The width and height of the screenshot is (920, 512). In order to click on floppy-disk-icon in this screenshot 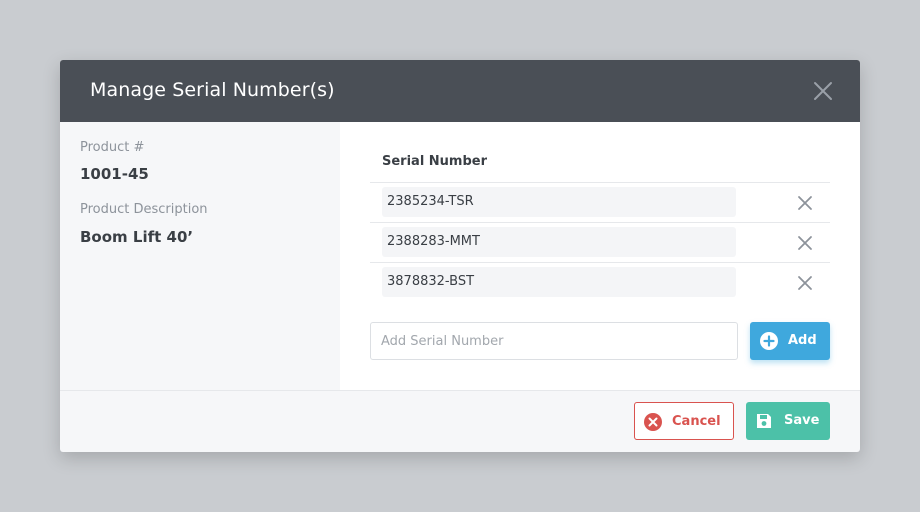, I will do `click(764, 421)`.